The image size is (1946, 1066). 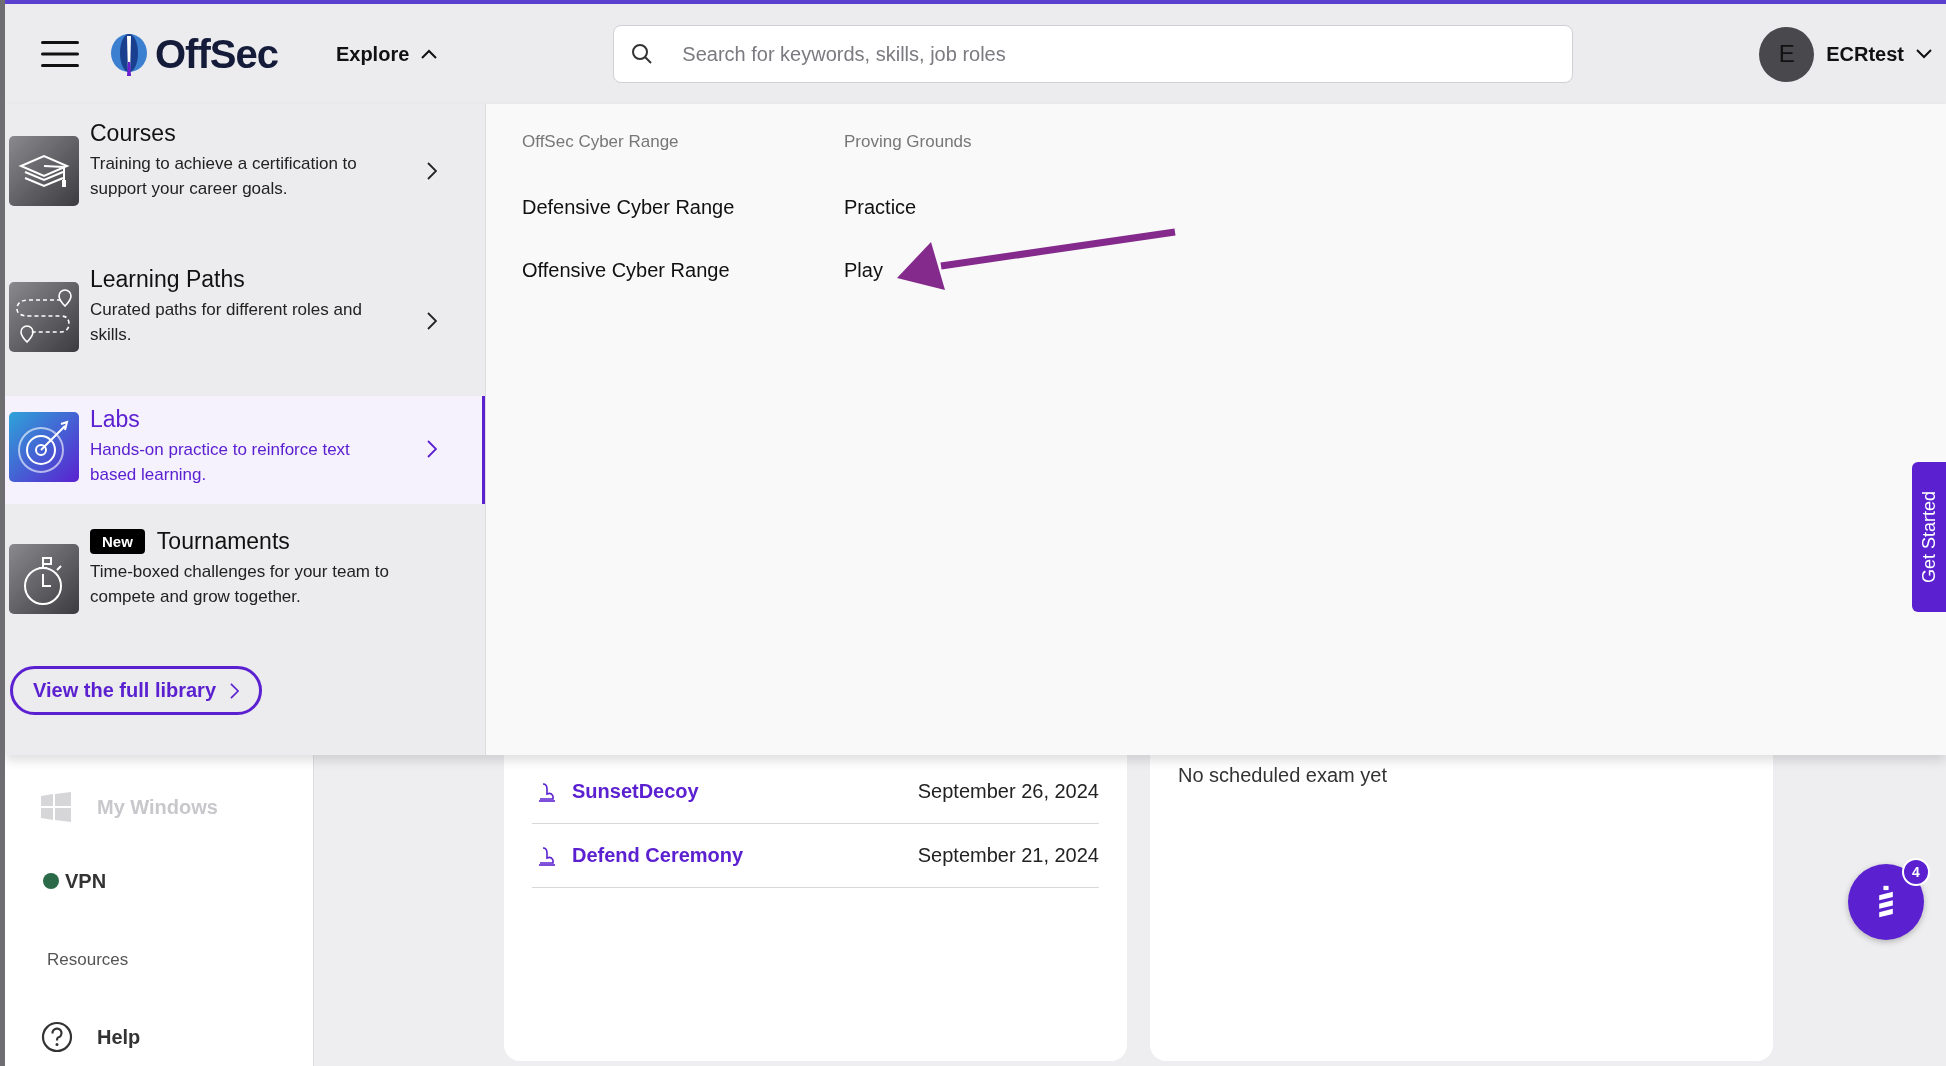 What do you see at coordinates (1005, 227) in the screenshot?
I see `menu-link: Practice` at bounding box center [1005, 227].